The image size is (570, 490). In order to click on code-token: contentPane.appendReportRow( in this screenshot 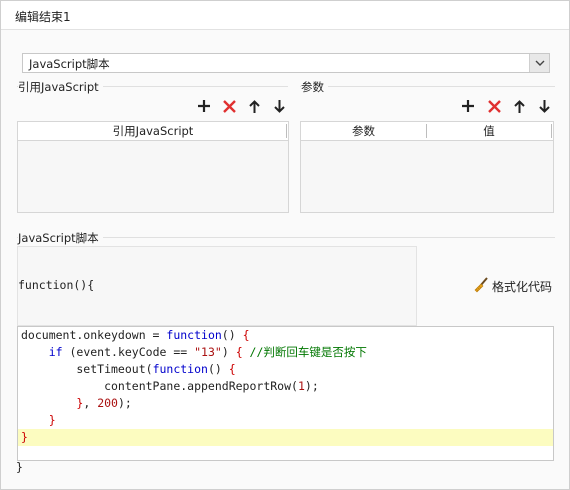, I will do `click(159, 386)`.